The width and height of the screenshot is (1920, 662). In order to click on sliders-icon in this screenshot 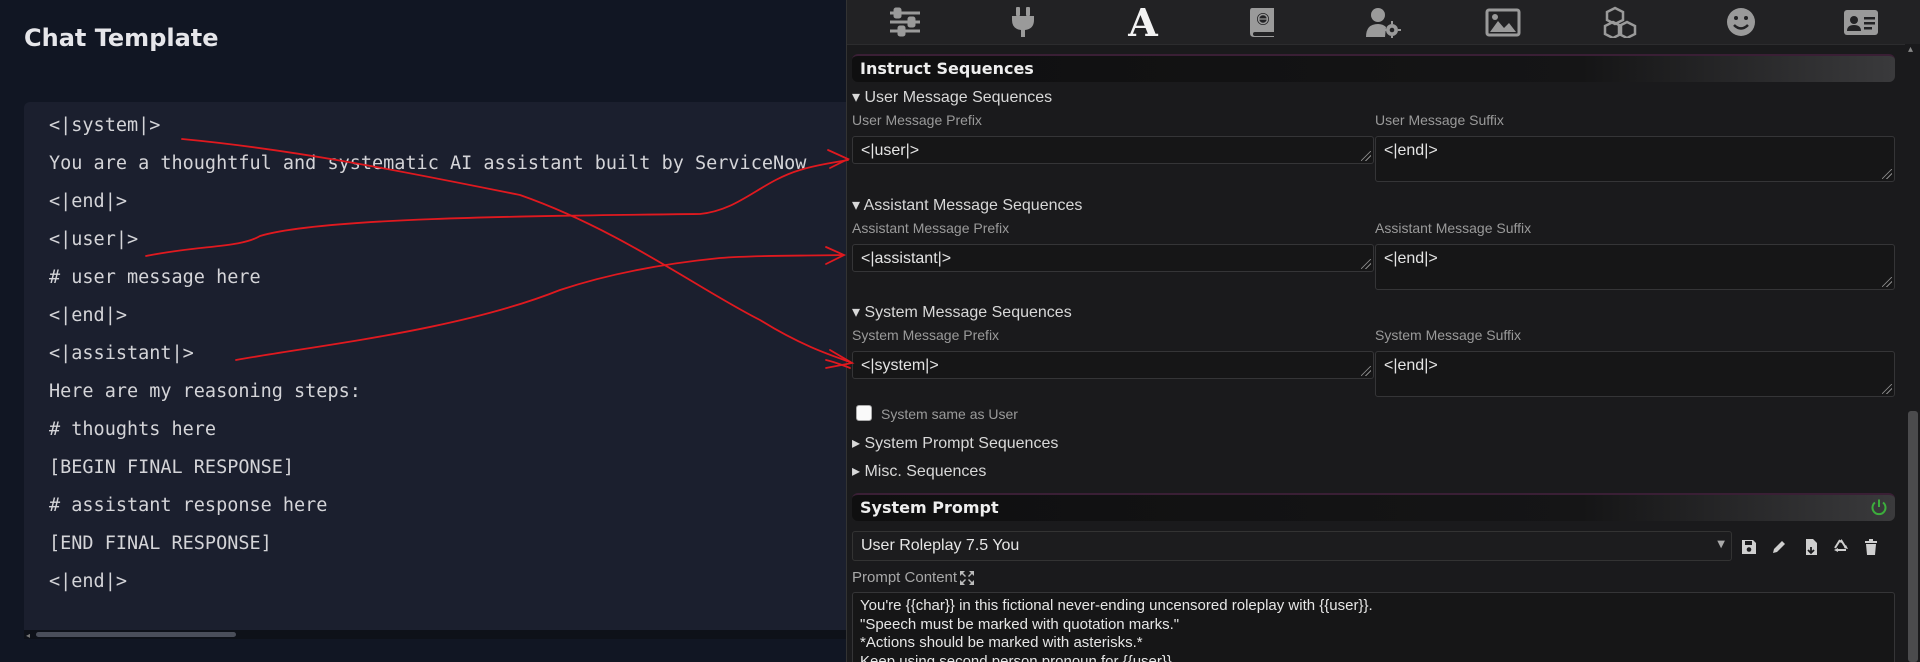, I will do `click(905, 22)`.